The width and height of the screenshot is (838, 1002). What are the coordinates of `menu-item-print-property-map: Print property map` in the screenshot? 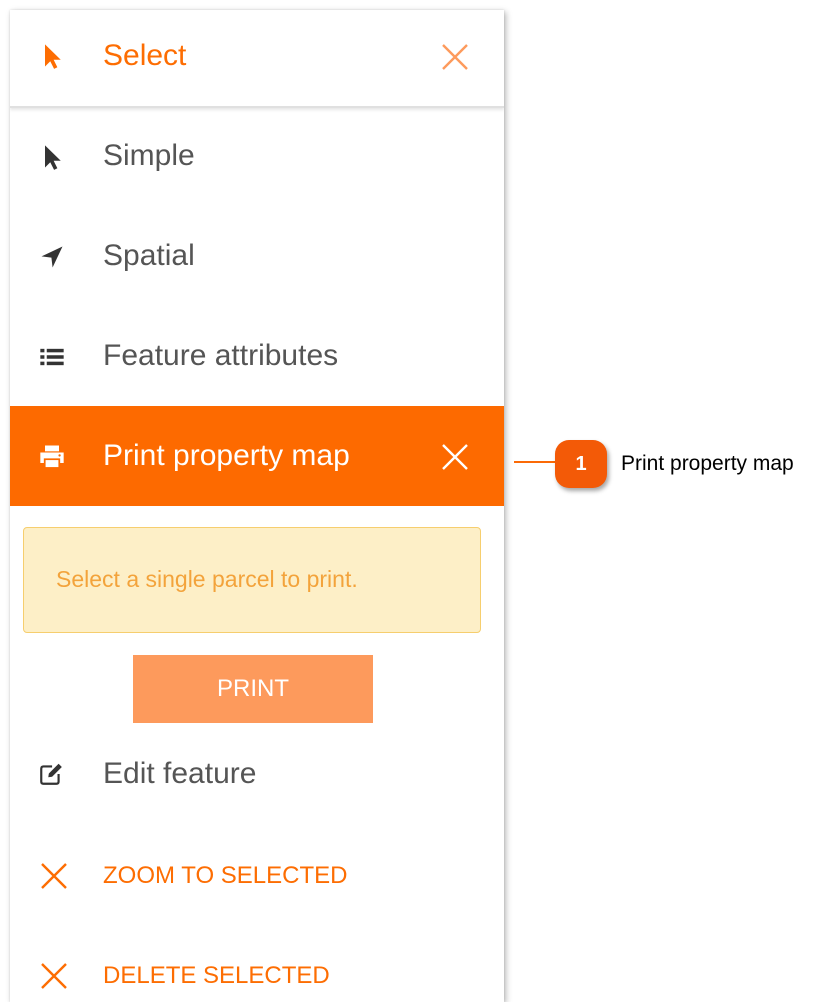 It's located at (257, 456).